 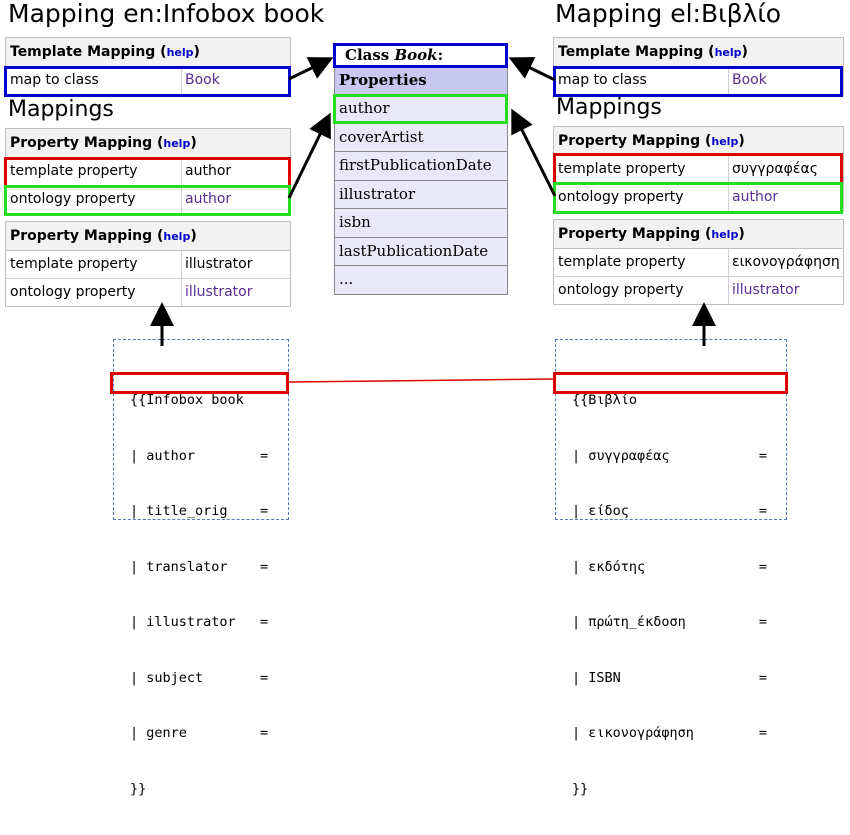 What do you see at coordinates (199, 733) in the screenshot?
I see `infobox-line: | genre =` at bounding box center [199, 733].